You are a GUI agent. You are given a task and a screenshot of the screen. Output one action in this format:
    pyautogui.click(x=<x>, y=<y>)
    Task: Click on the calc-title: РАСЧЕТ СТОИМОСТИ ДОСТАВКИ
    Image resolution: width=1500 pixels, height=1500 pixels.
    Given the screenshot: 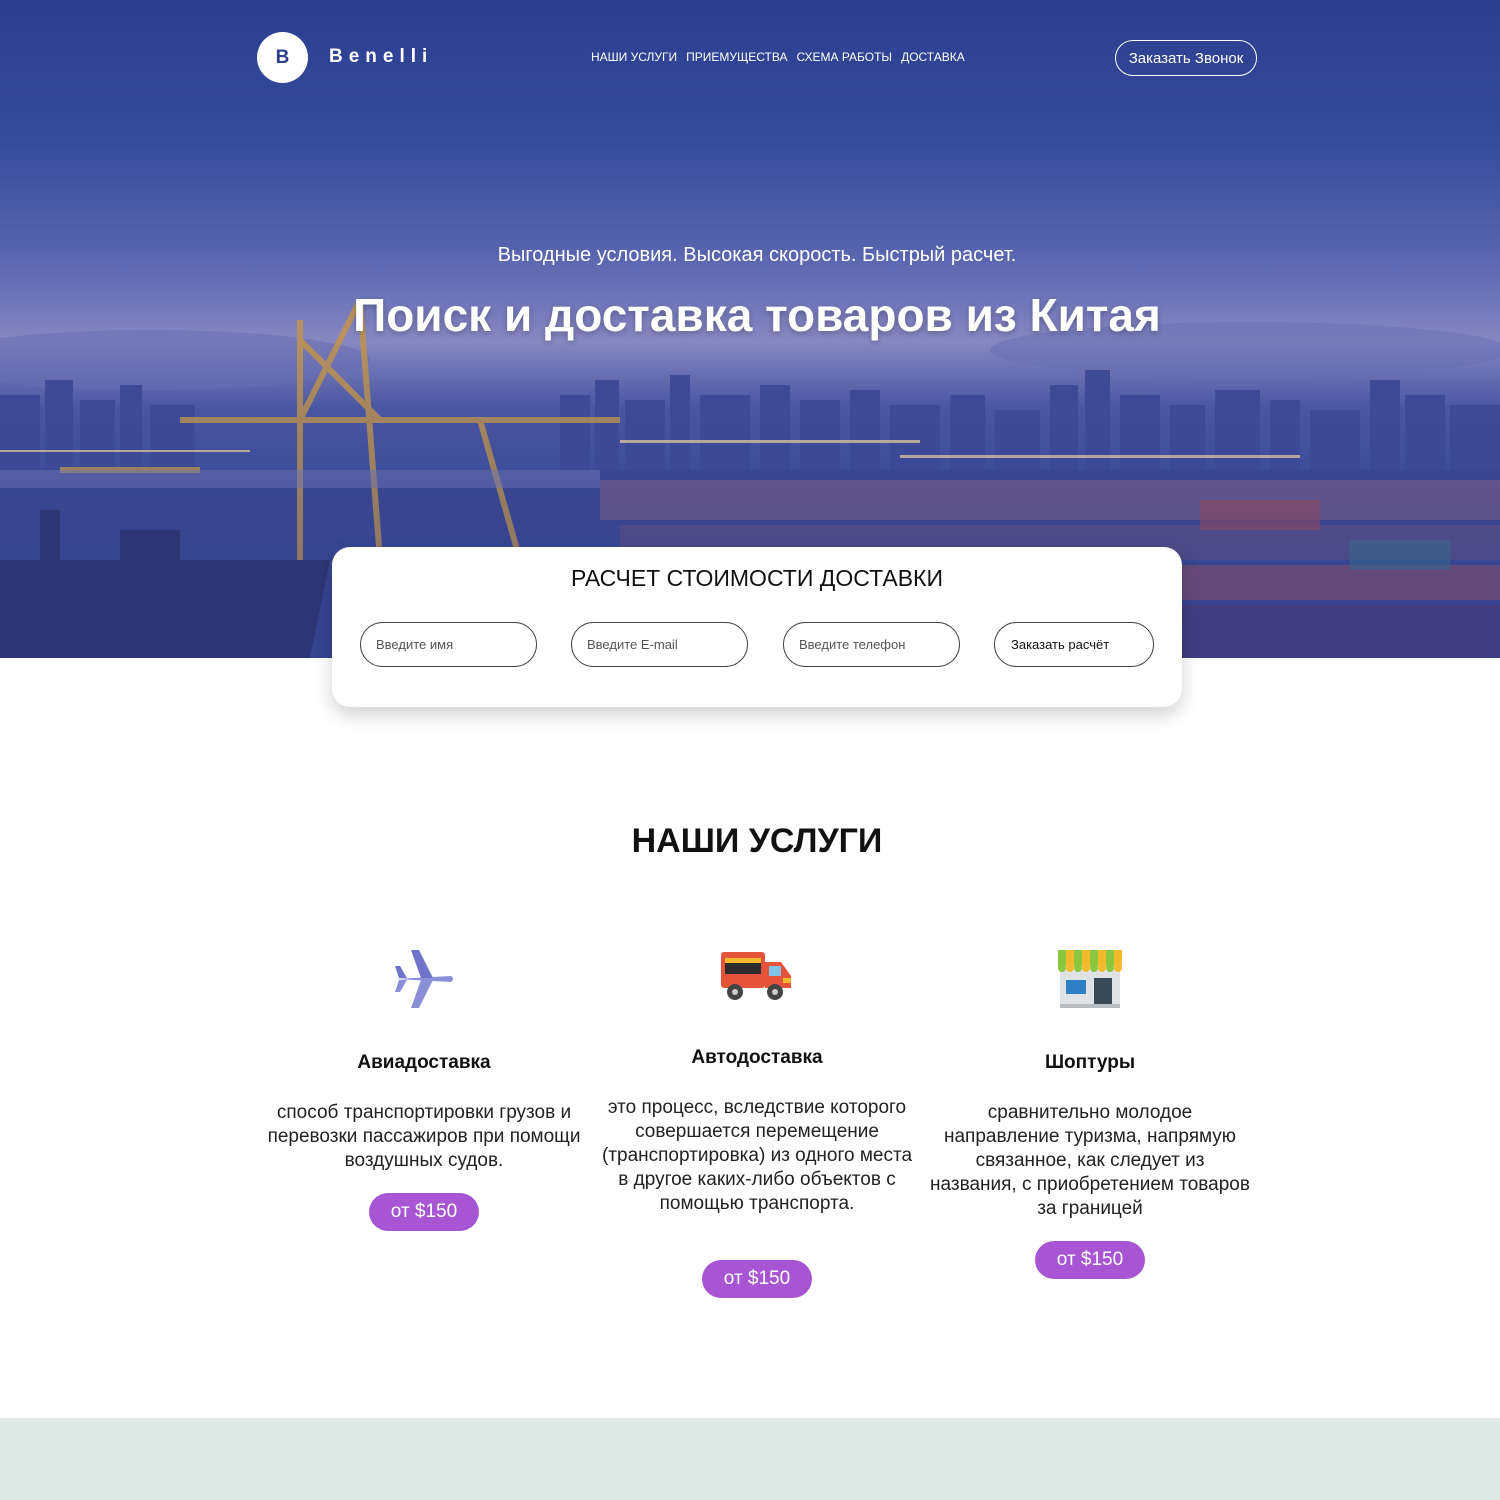 What is the action you would take?
    pyautogui.click(x=757, y=578)
    